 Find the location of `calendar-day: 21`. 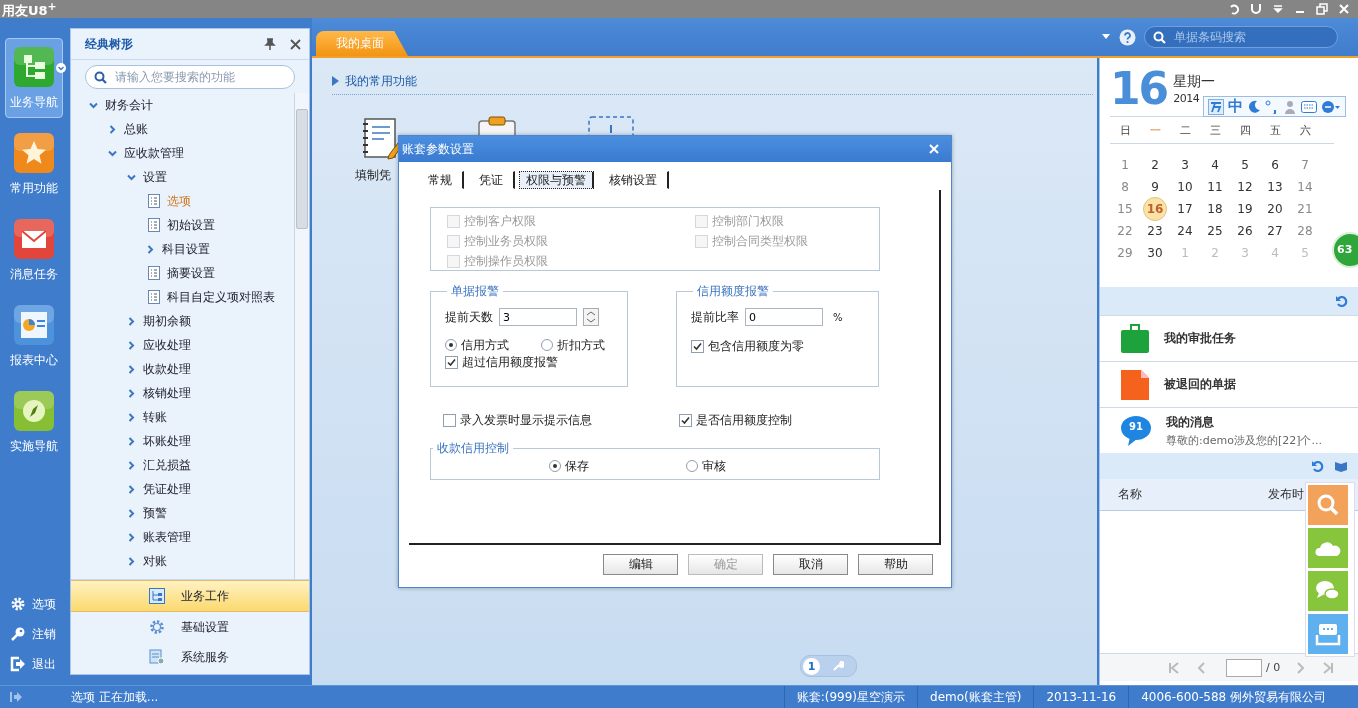

calendar-day: 21 is located at coordinates (1305, 209).